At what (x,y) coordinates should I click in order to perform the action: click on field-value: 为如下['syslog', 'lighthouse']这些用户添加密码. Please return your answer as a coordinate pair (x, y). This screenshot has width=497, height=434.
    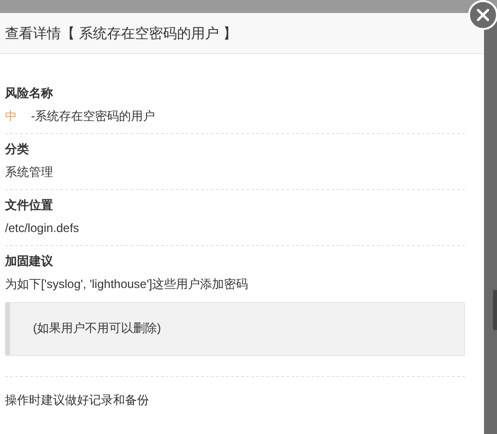
    Looking at the image, I should click on (127, 284).